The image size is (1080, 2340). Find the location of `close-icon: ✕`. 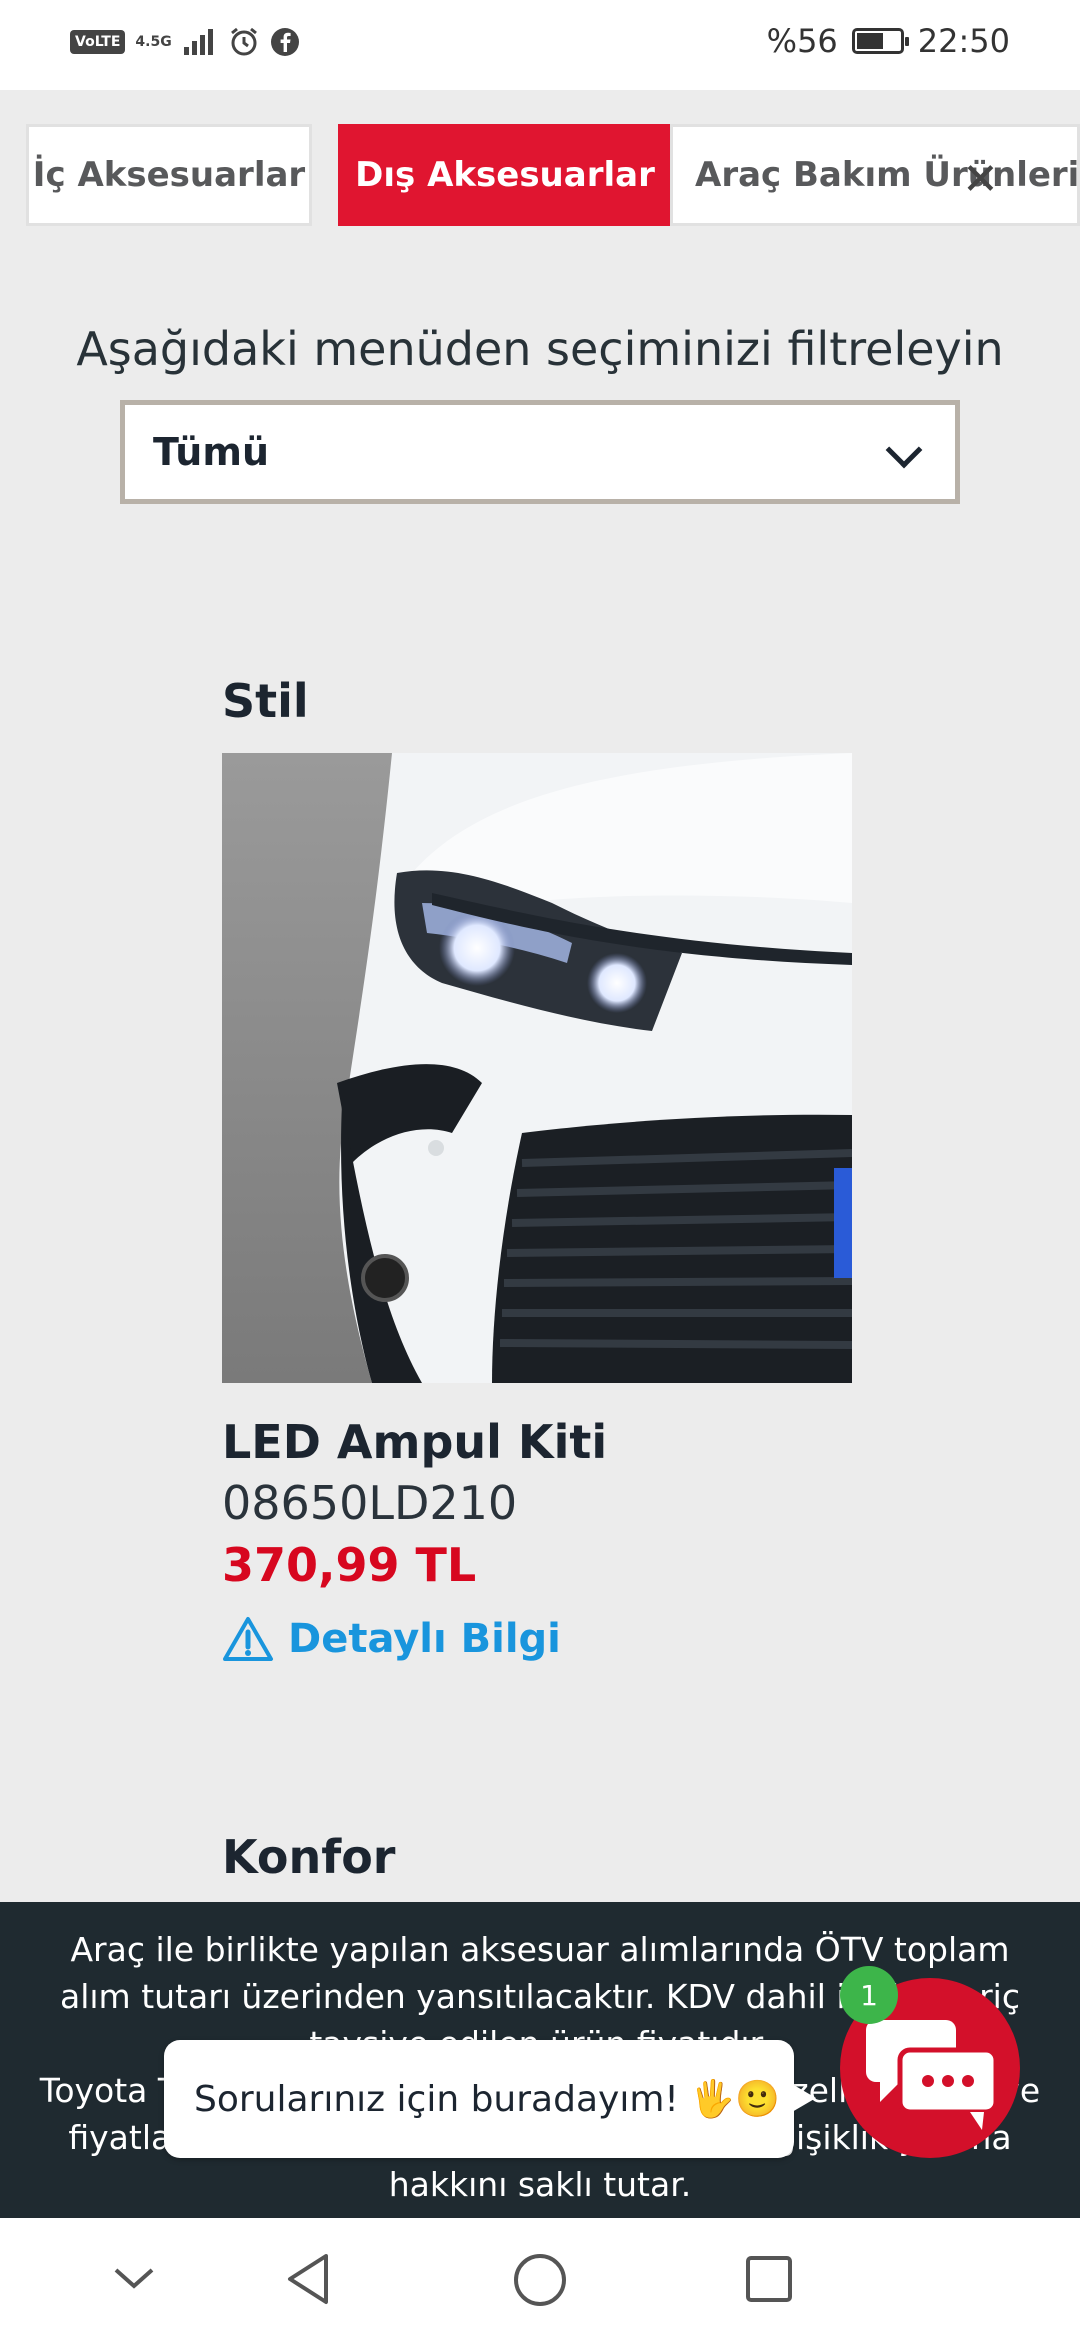

close-icon: ✕ is located at coordinates (980, 180).